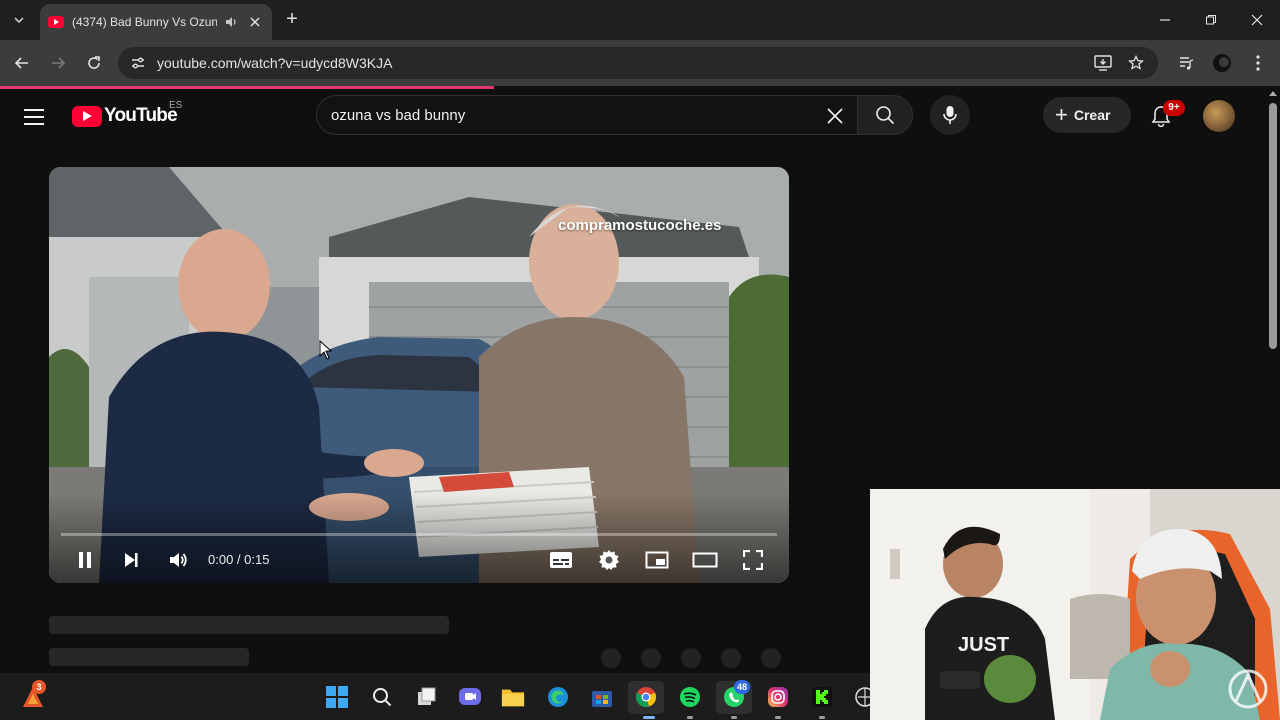 This screenshot has height=720, width=1280. Describe the element at coordinates (1211, 20) in the screenshot. I see `window-restore-icon` at that location.